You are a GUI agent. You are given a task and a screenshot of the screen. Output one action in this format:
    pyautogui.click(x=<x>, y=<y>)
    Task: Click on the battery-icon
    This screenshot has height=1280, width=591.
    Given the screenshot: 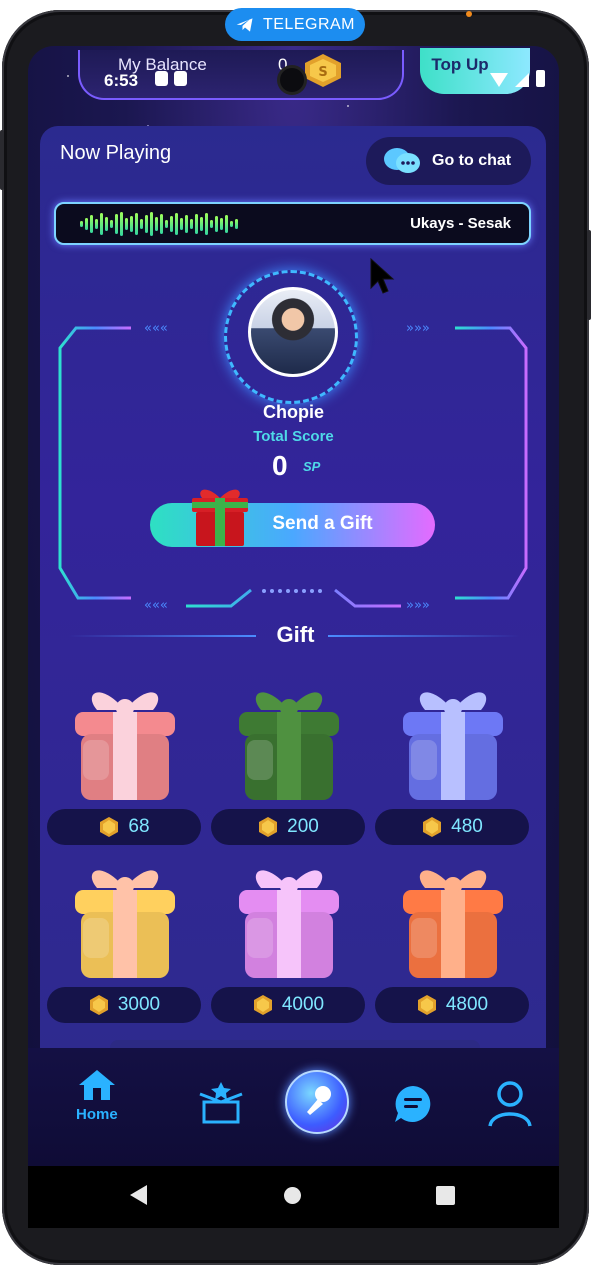 What is the action you would take?
    pyautogui.click(x=540, y=78)
    